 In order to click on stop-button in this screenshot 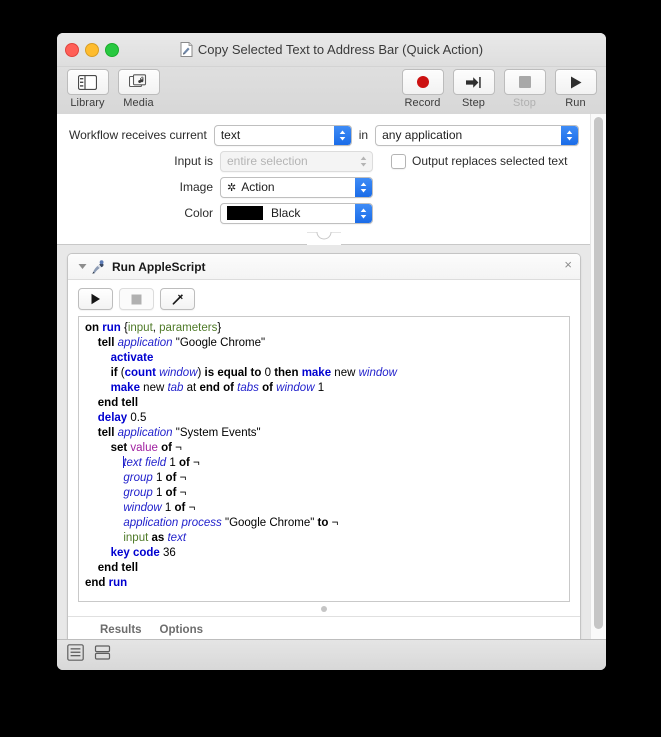, I will do `click(524, 82)`.